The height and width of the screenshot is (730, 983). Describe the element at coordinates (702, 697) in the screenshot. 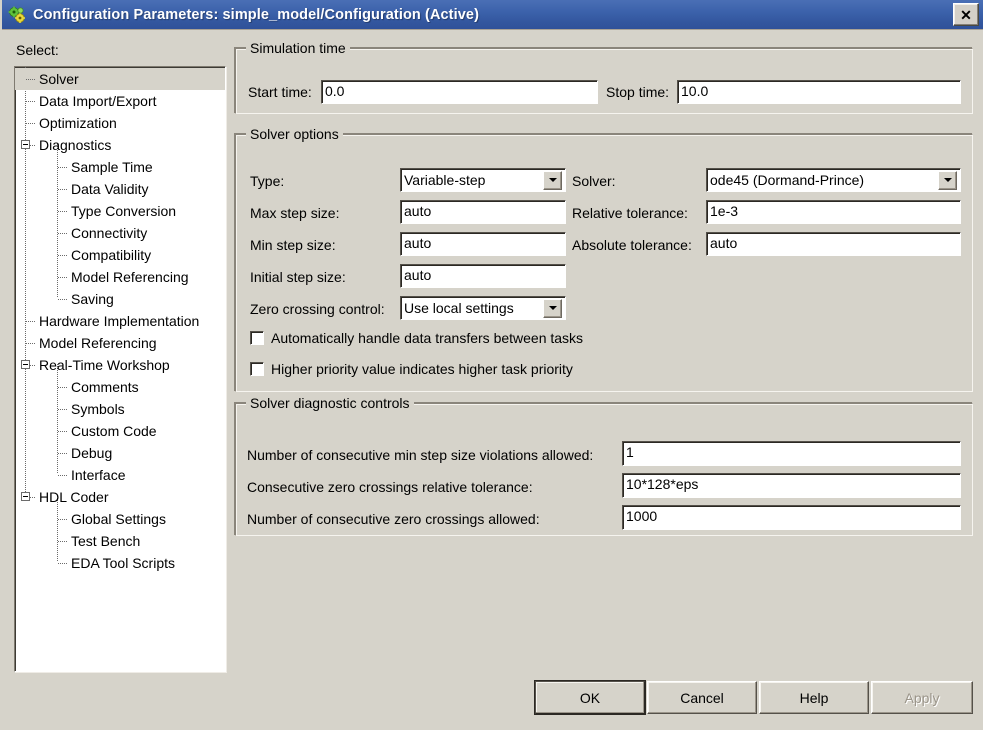

I see `cancel-button: Cancel` at that location.